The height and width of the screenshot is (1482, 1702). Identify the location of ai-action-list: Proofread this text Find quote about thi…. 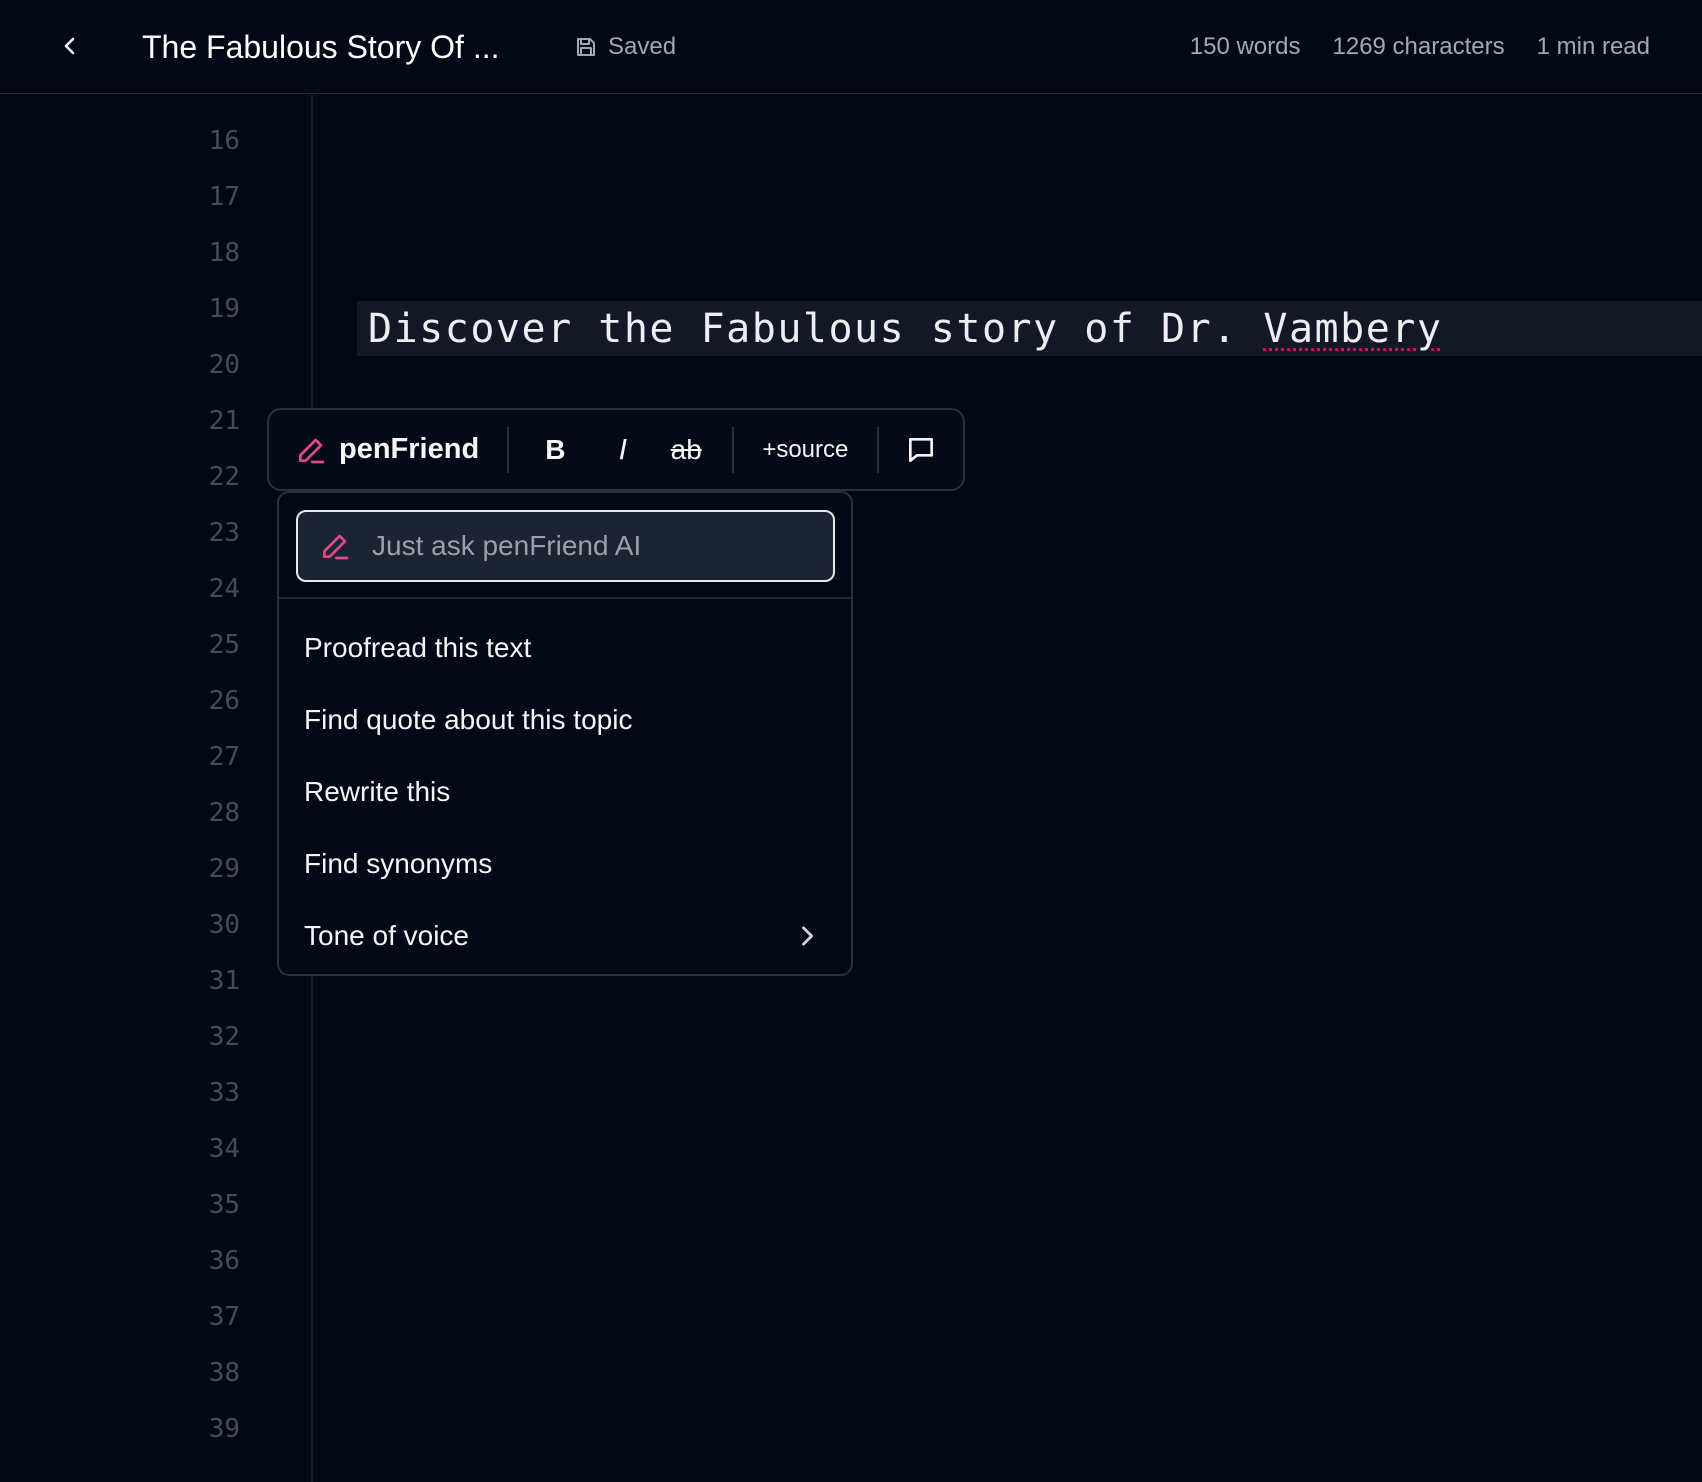
(565, 792).